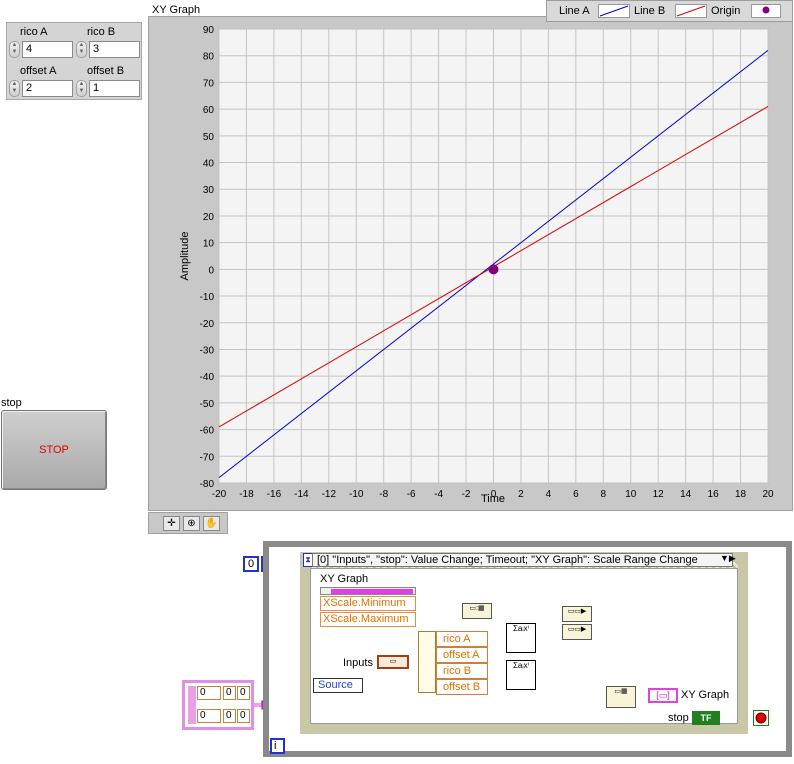 This screenshot has height=764, width=794. I want to click on x-tick-label: -12, so click(329, 494).